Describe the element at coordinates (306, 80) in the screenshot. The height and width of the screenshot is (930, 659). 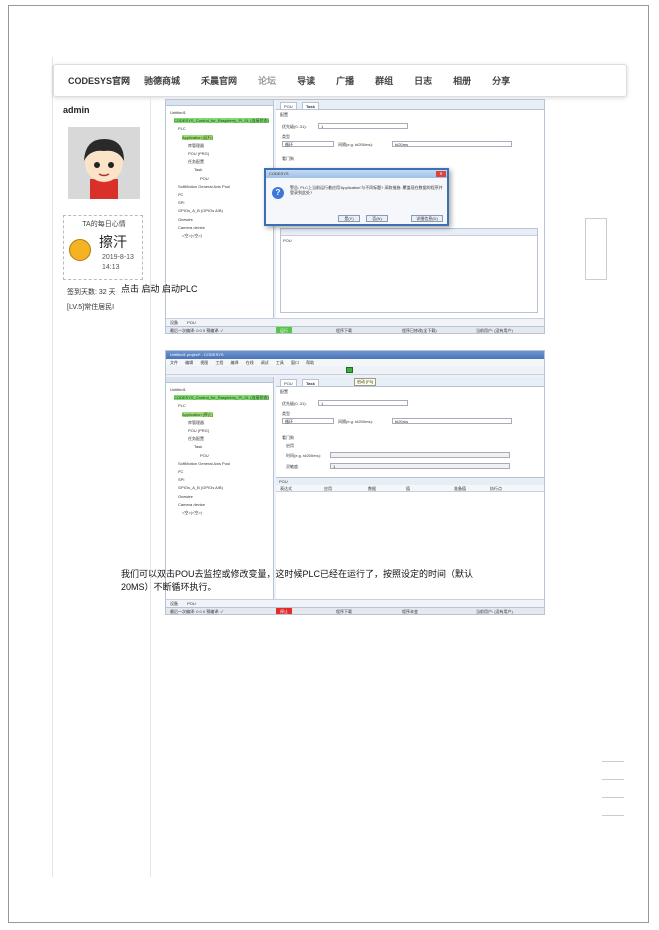
I see `nav-link-guide: 导读` at that location.